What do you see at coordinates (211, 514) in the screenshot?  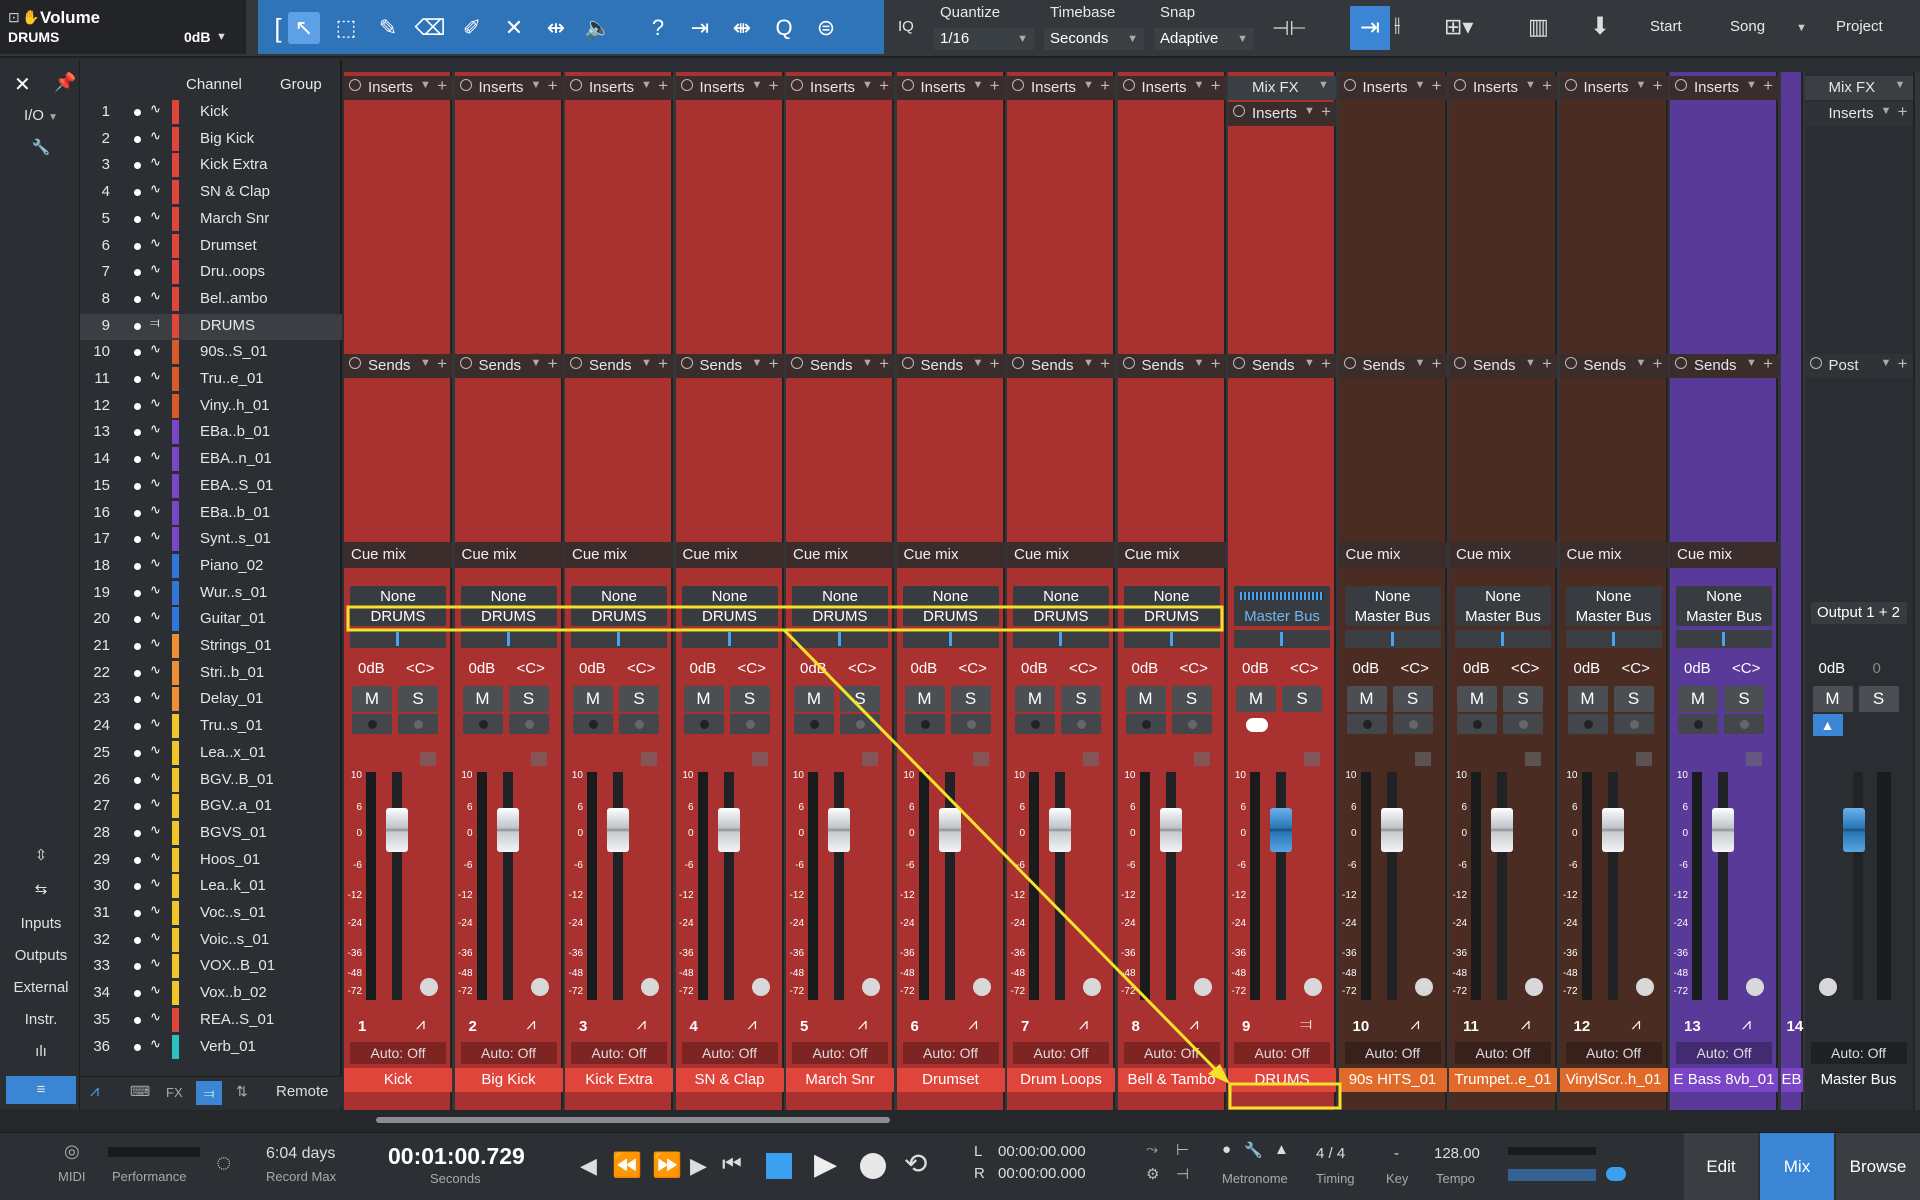 I see `channel-list-item: 16 ∿ EBa..b_01` at bounding box center [211, 514].